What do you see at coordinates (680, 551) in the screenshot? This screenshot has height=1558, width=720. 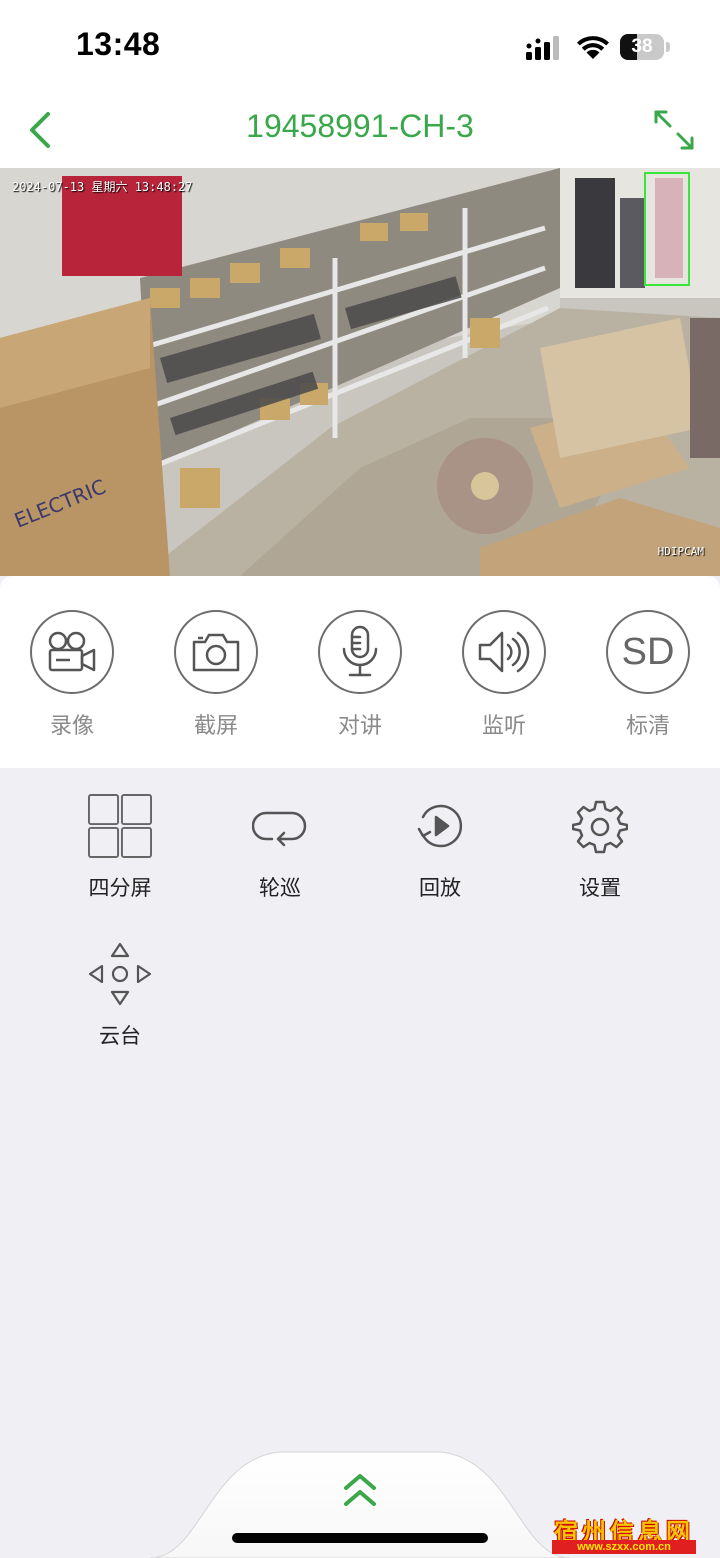 I see `camera-brand-label: HDIPCAM` at bounding box center [680, 551].